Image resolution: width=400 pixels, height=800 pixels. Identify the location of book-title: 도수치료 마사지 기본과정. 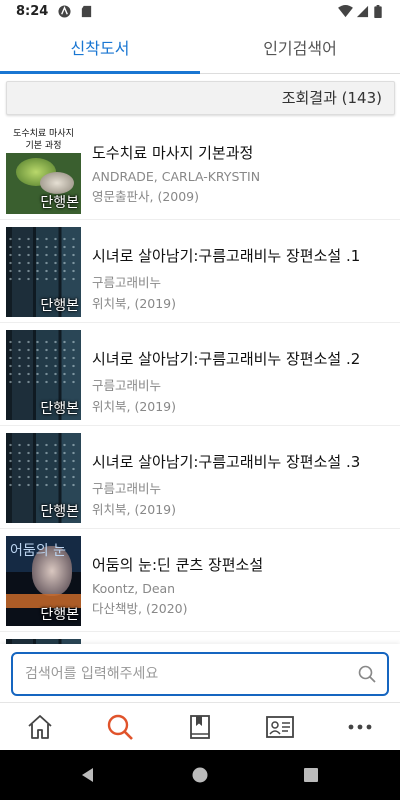
(173, 153).